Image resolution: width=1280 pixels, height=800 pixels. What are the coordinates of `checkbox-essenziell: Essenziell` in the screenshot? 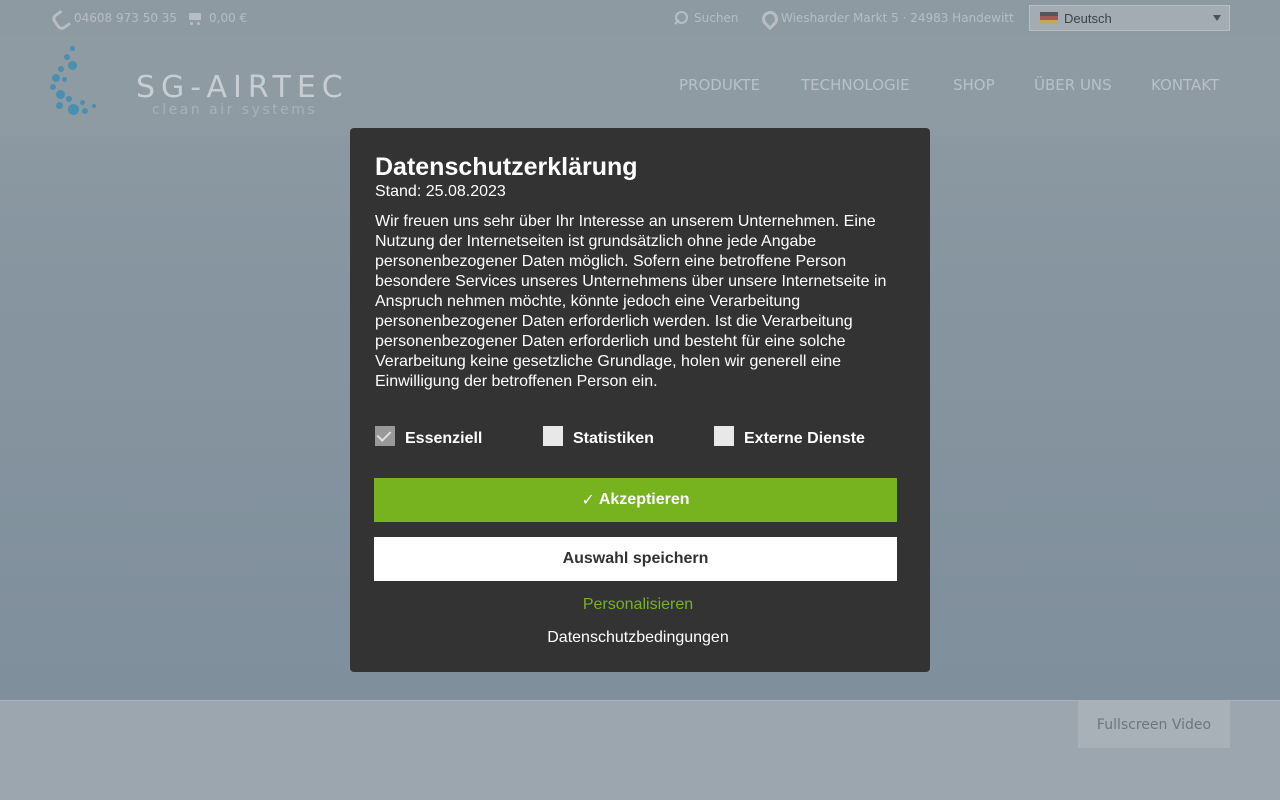 It's located at (428, 437).